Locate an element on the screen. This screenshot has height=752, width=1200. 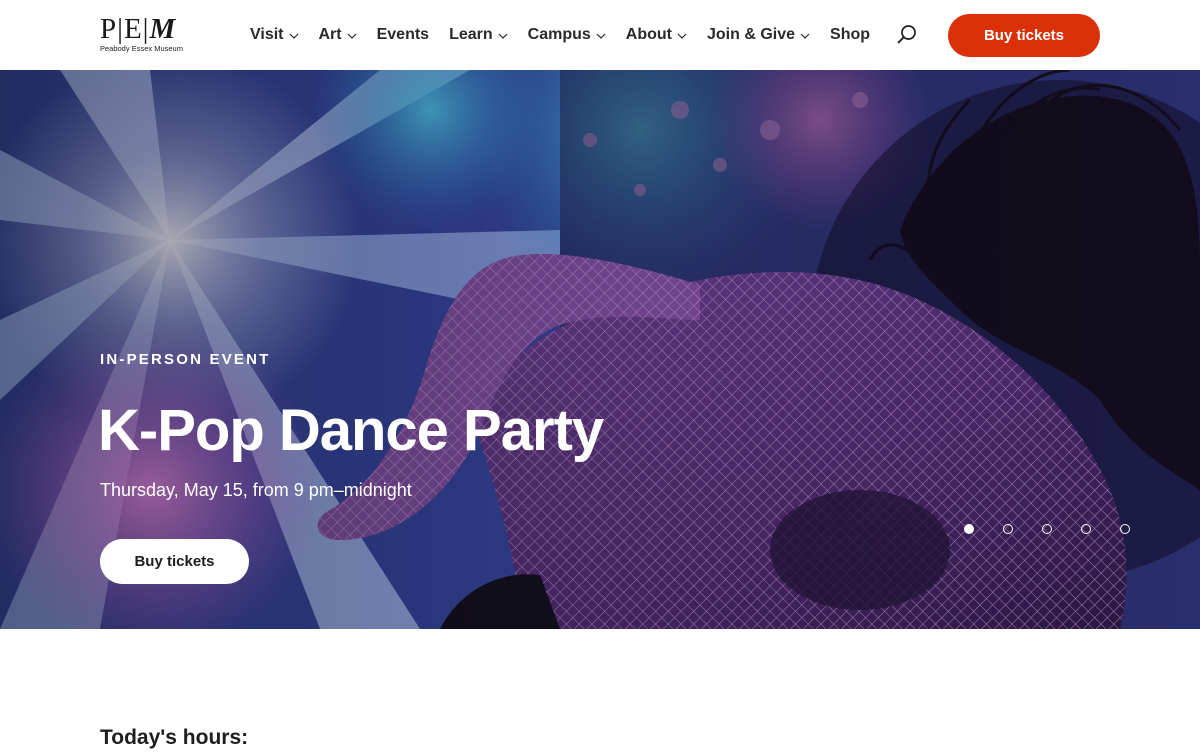
pem-logo: P|E|M Peabody Essex Museum is located at coordinates (147, 35).